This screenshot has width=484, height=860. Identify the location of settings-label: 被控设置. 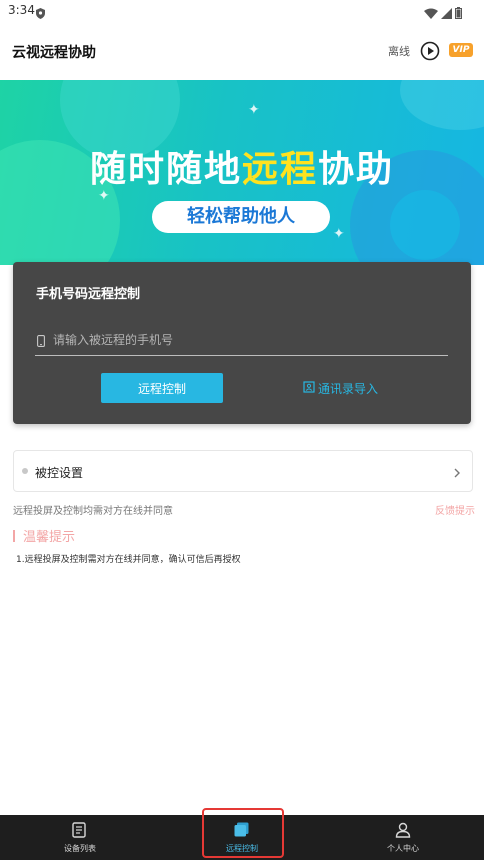
(59, 473).